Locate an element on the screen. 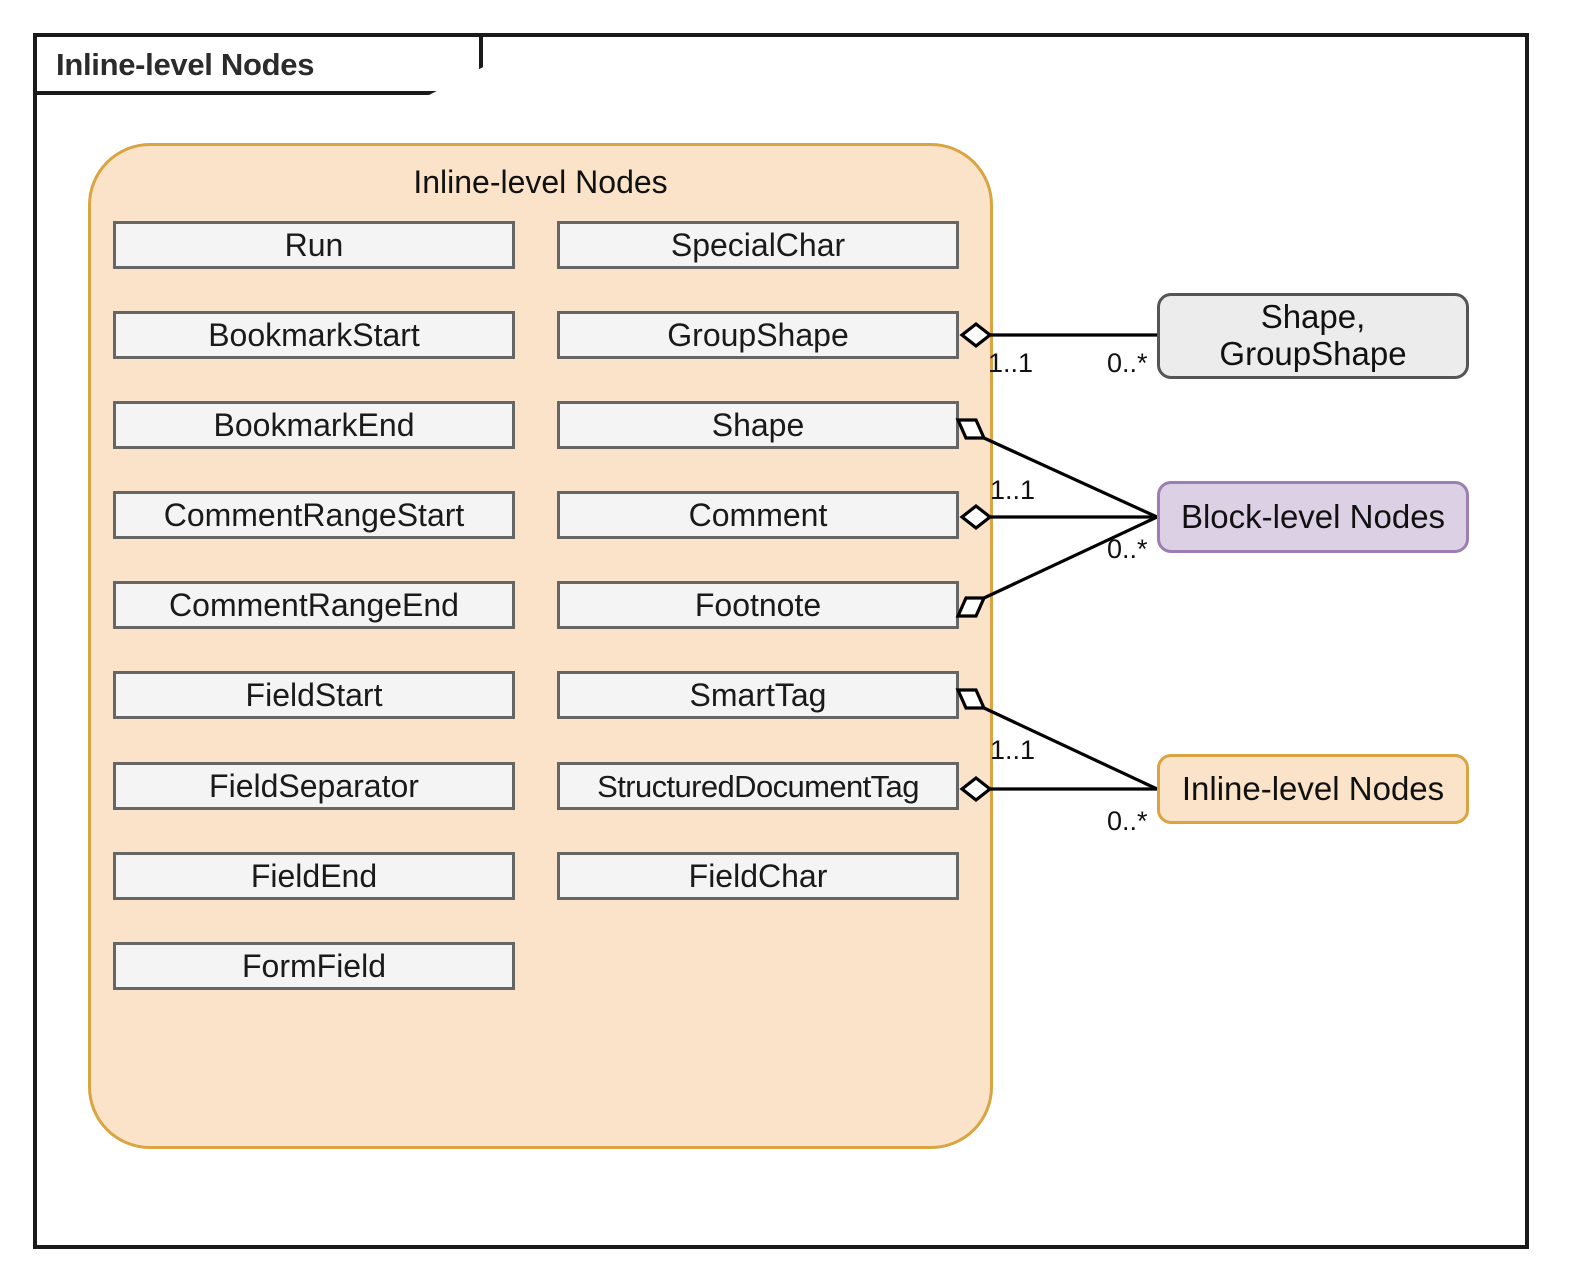 The width and height of the screenshot is (1570, 1288). node-box-comment: Comment is located at coordinates (758, 515).